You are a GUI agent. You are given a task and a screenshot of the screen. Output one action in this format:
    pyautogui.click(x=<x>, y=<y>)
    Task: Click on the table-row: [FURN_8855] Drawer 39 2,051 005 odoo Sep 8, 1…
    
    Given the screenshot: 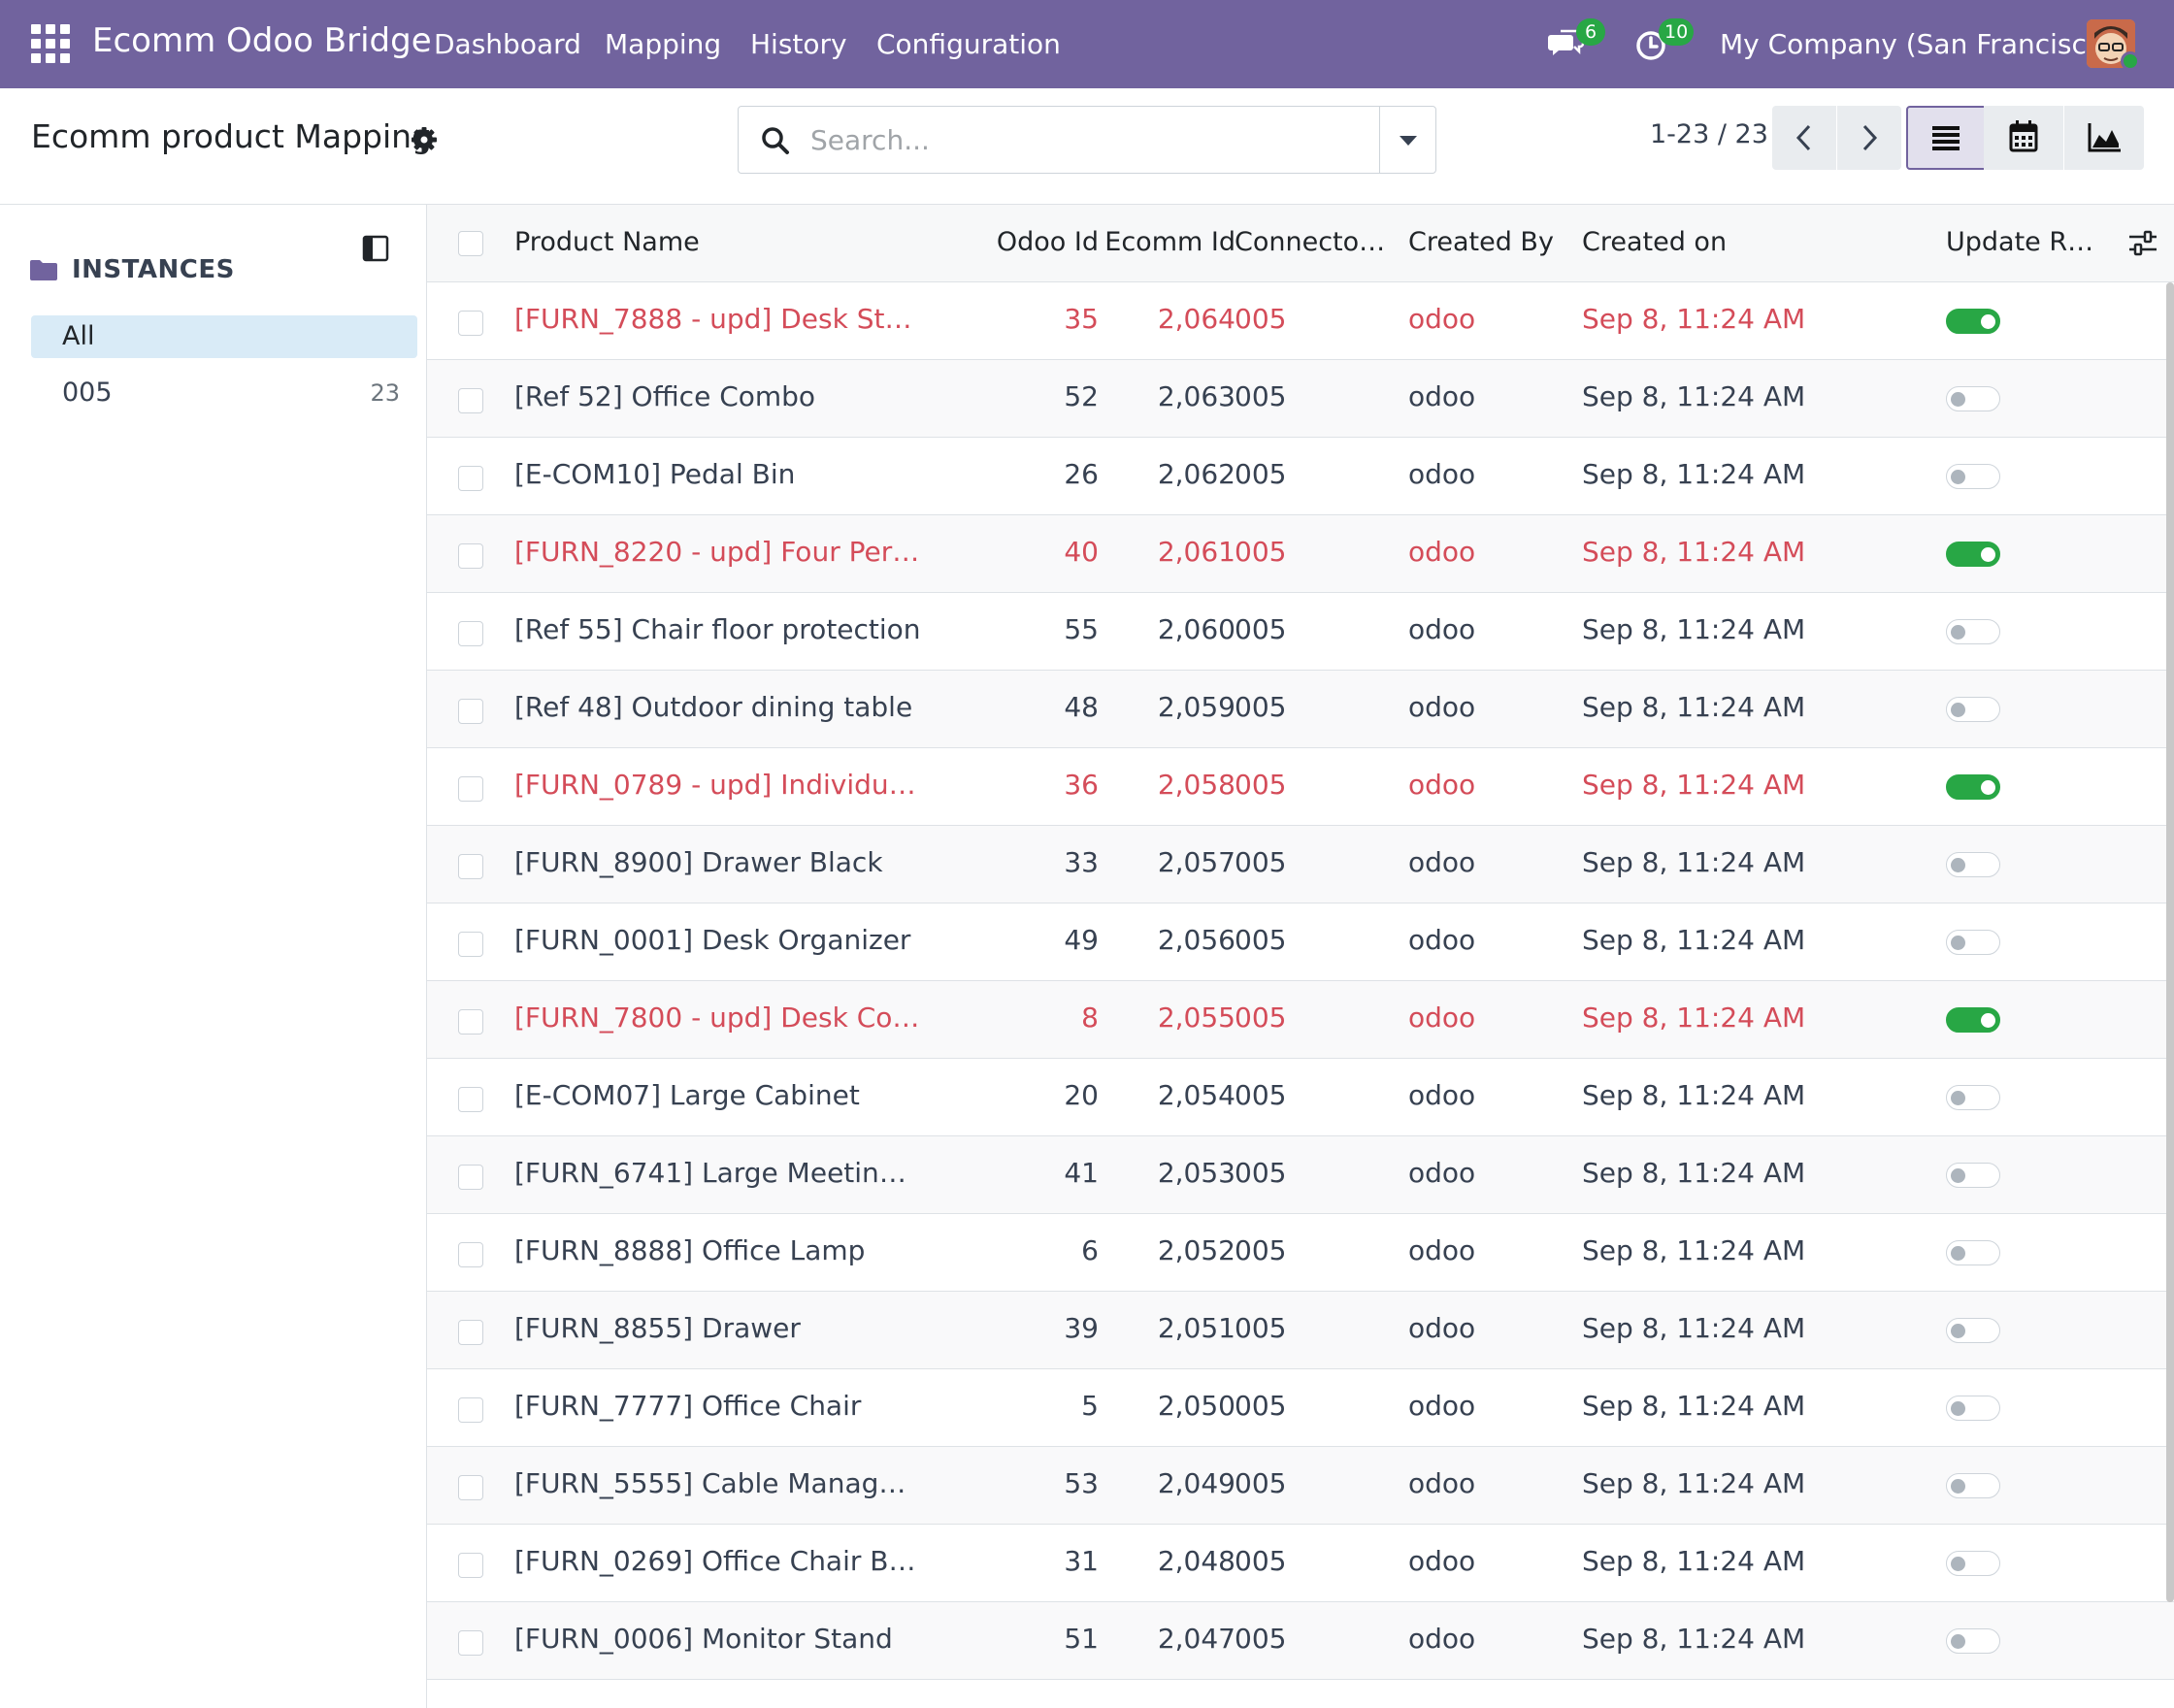 What is the action you would take?
    pyautogui.click(x=1301, y=1330)
    